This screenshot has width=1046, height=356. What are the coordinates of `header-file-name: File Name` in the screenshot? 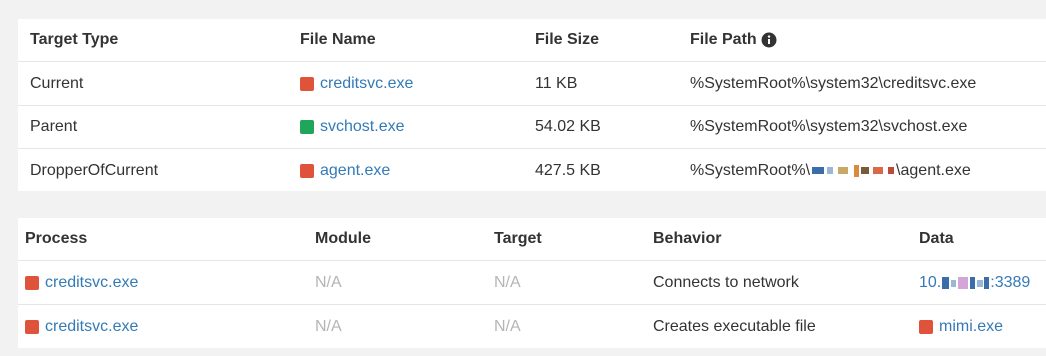 It's located at (338, 39).